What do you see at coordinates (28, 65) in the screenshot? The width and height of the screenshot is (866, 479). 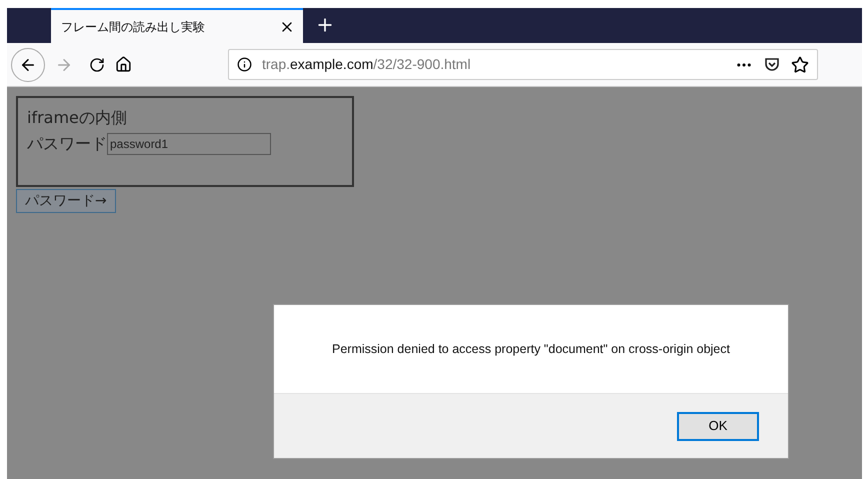 I see `back-button` at bounding box center [28, 65].